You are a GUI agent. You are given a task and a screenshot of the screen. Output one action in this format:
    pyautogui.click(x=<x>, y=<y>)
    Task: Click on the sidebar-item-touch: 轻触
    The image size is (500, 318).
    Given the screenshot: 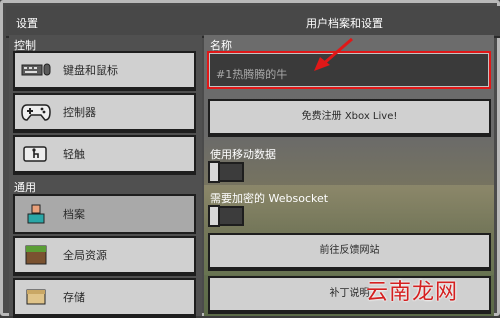 What is the action you would take?
    pyautogui.click(x=104, y=155)
    